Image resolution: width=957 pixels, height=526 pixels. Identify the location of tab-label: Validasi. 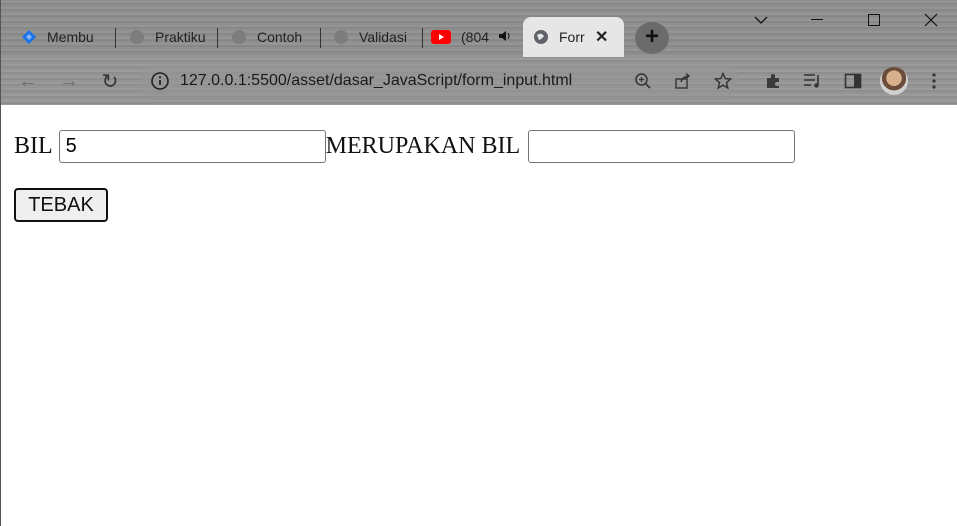
(383, 37).